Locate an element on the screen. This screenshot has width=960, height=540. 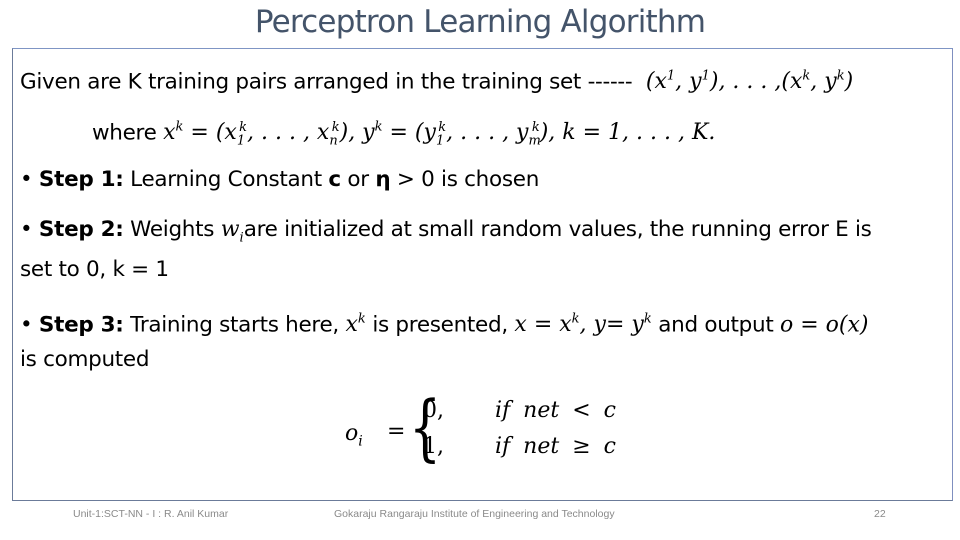
step-2-label: Step 2: is located at coordinates (81, 229).